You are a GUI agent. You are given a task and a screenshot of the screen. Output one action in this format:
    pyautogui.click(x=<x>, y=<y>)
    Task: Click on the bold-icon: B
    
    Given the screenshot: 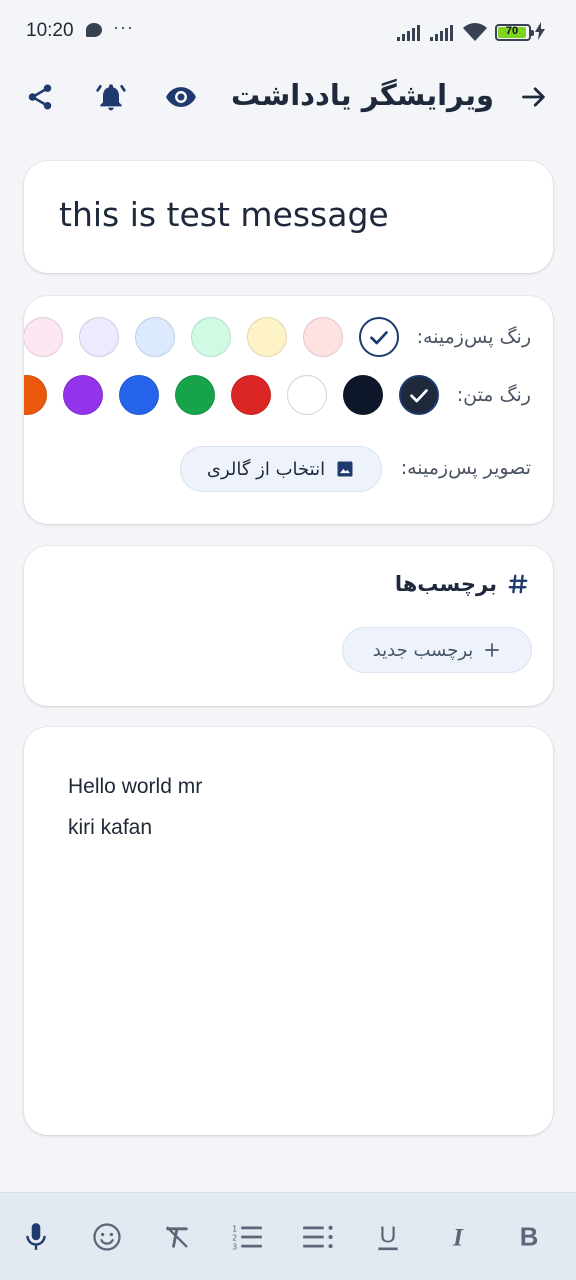 What is the action you would take?
    pyautogui.click(x=529, y=1237)
    